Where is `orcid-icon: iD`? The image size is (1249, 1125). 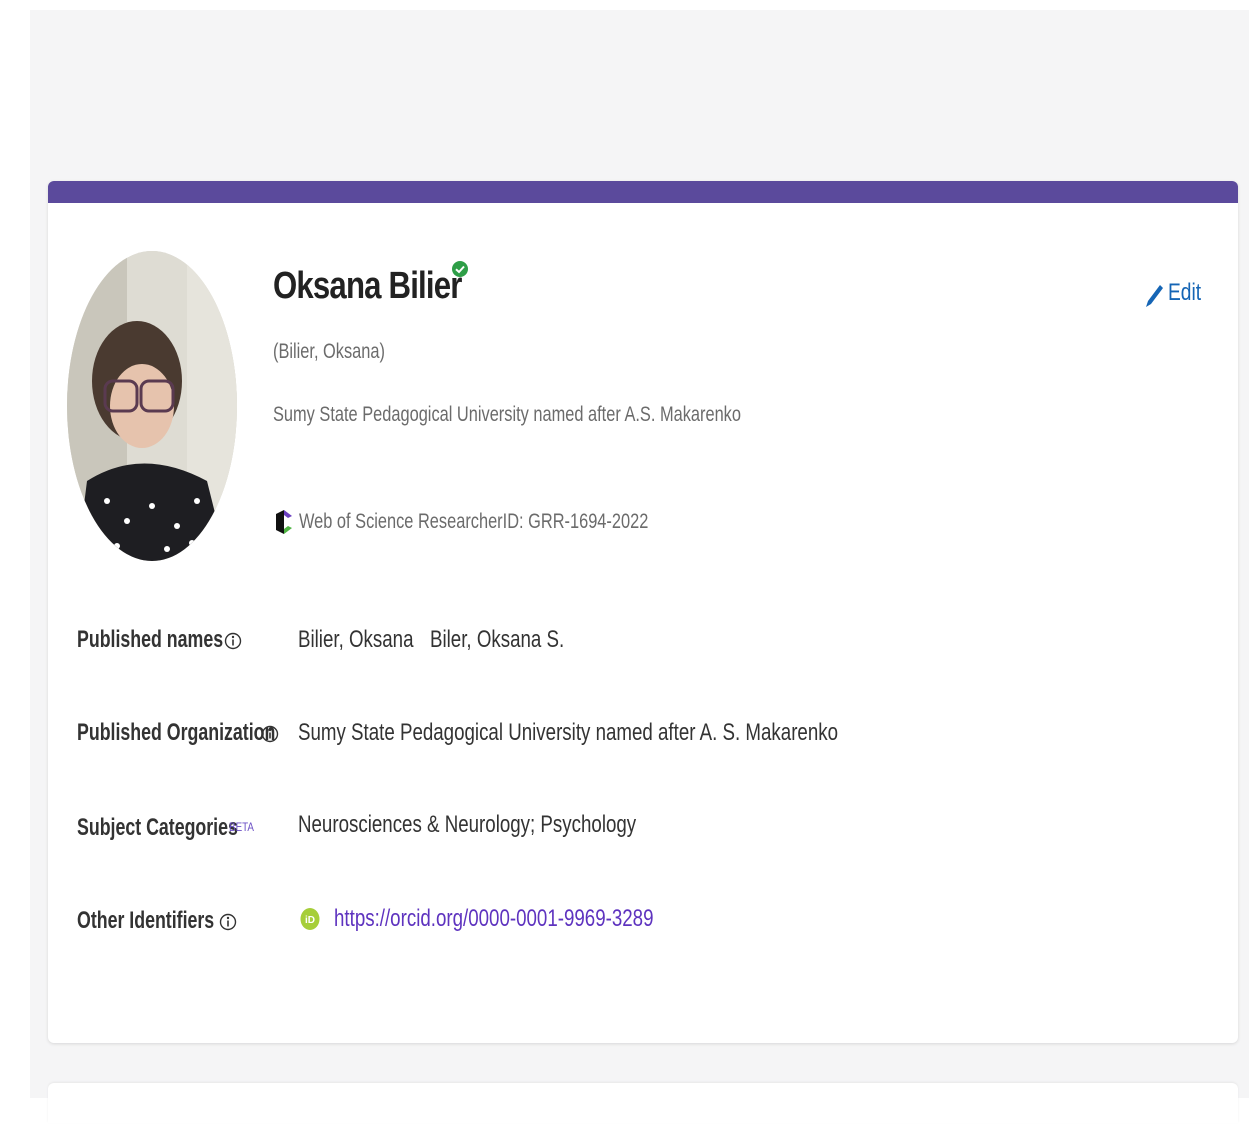 orcid-icon: iD is located at coordinates (310, 919).